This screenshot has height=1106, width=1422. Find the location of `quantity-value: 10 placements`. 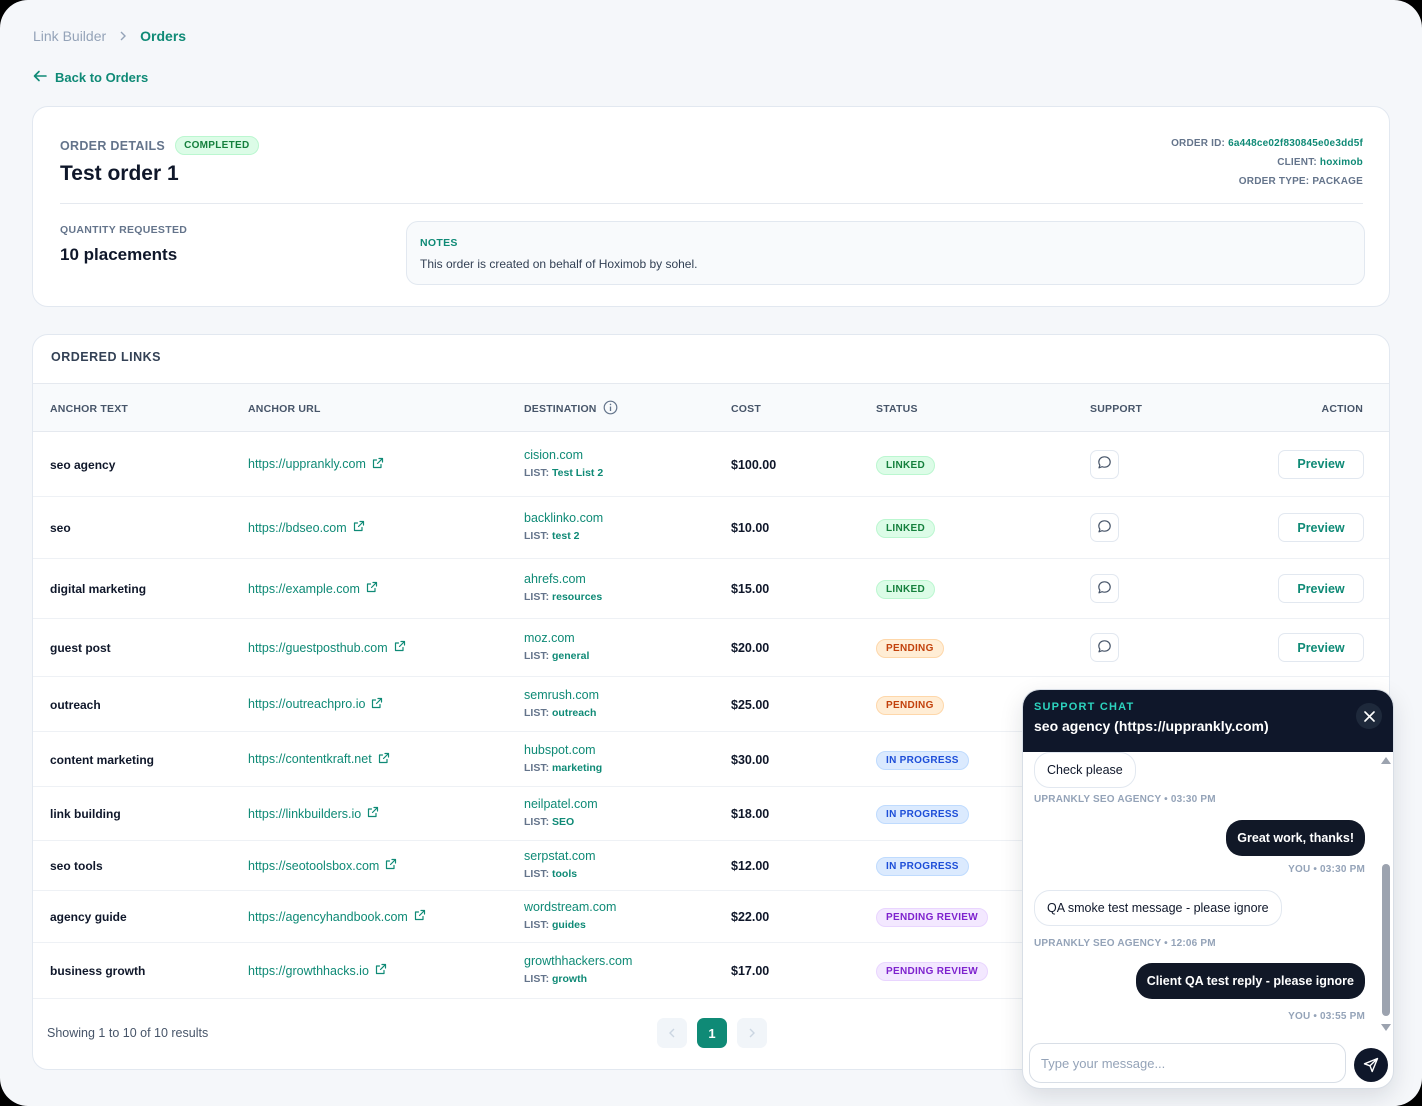

quantity-value: 10 placements is located at coordinates (119, 254).